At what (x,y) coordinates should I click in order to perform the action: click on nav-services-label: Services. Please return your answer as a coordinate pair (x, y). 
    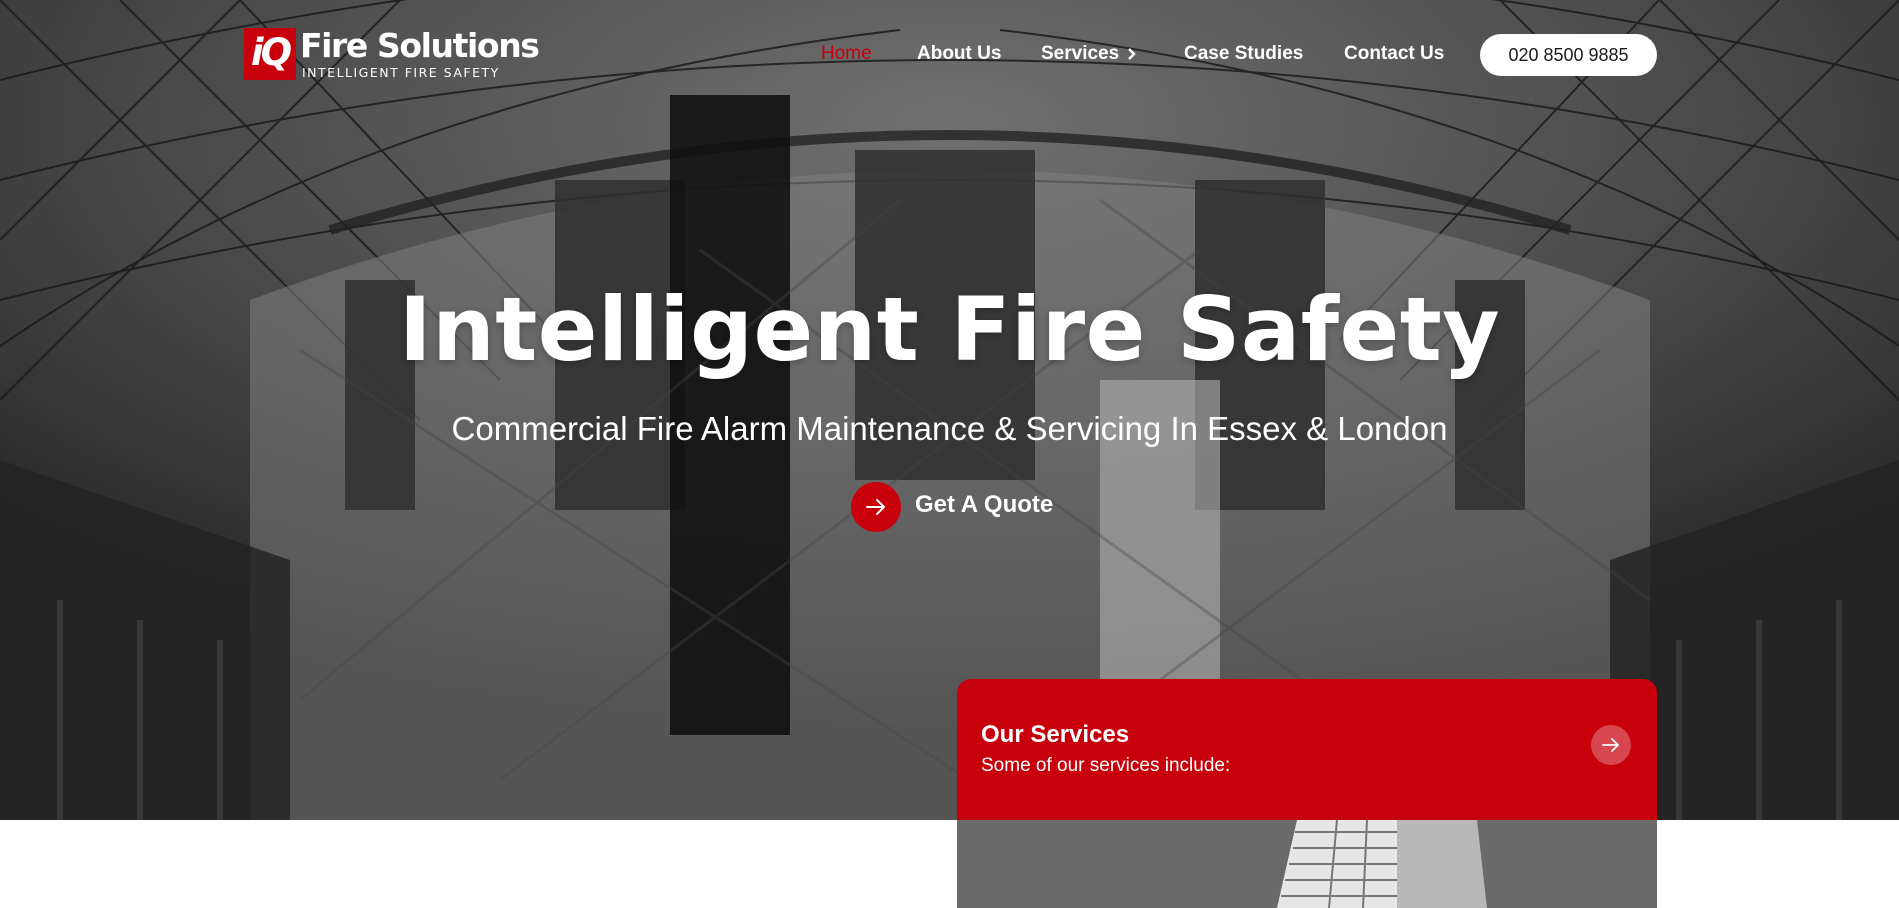
    Looking at the image, I should click on (1080, 53).